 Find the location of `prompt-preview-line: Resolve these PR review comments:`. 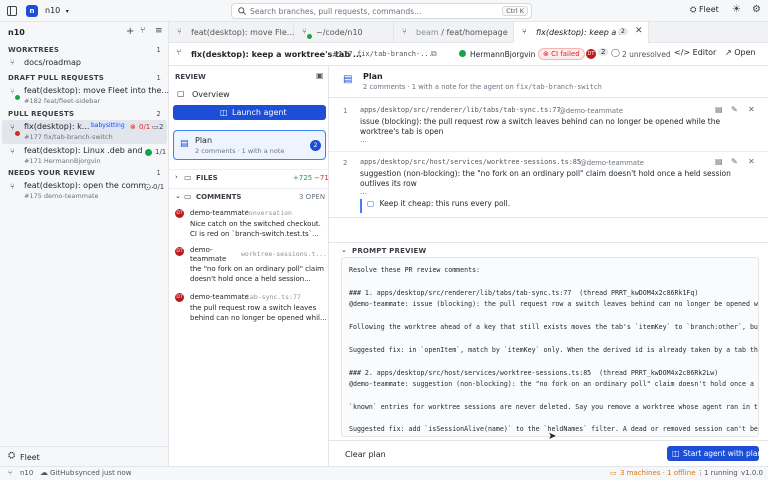

prompt-preview-line: Resolve these PR review comments: is located at coordinates (415, 270).